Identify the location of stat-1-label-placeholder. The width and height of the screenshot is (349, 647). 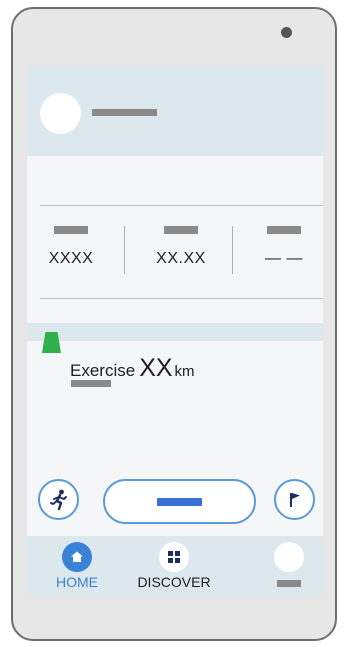
(71, 230).